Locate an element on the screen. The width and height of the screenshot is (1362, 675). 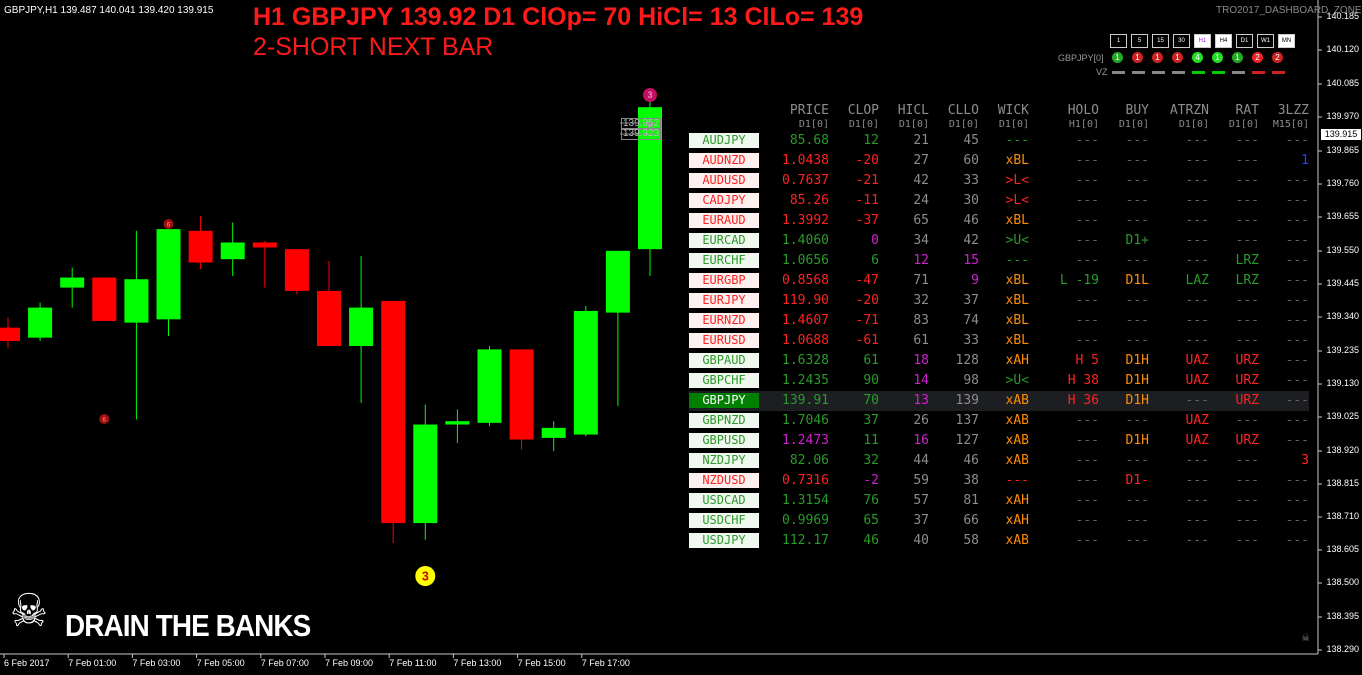
cell-wick: xBL is located at coordinates (1017, 280).